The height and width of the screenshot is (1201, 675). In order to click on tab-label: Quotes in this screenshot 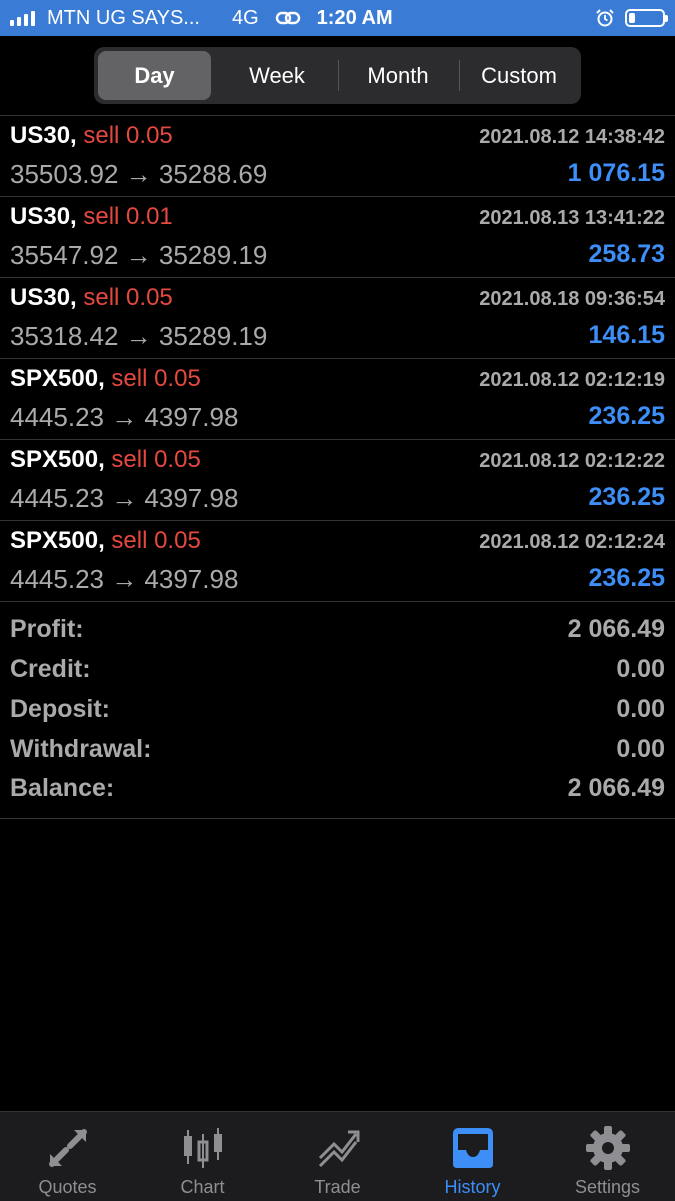, I will do `click(67, 1187)`.